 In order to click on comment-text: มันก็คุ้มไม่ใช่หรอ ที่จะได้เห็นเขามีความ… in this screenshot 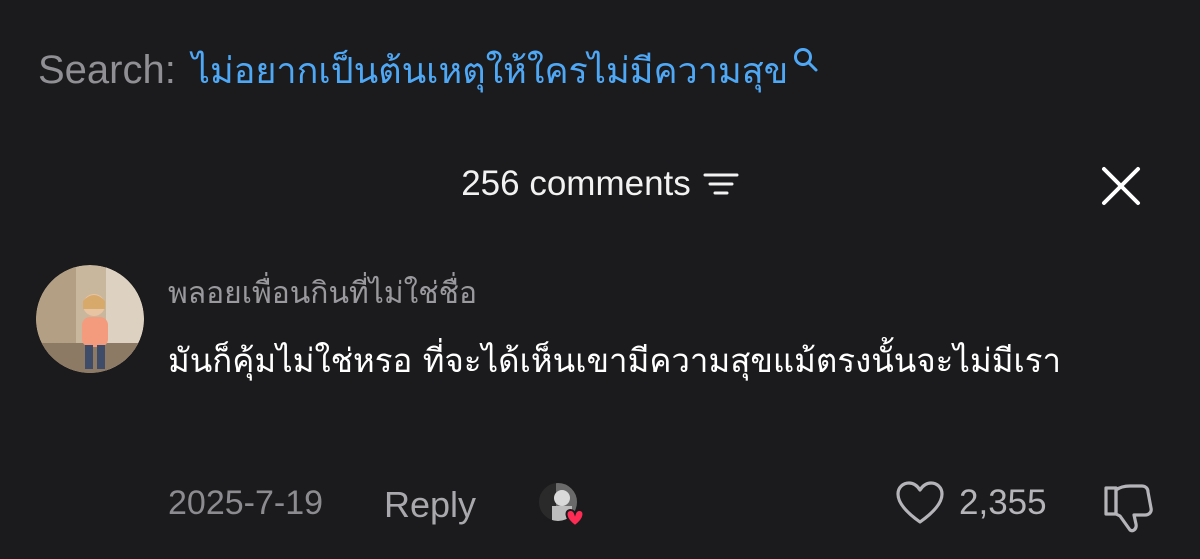, I will do `click(615, 360)`.